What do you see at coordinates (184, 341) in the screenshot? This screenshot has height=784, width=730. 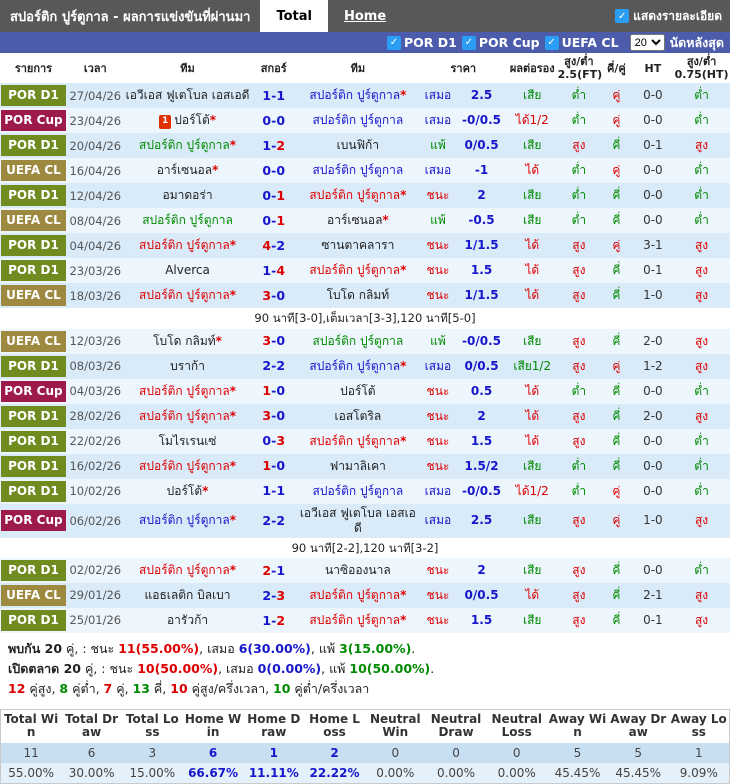 I see `home-team-name-link: โบโด กลิมท์` at bounding box center [184, 341].